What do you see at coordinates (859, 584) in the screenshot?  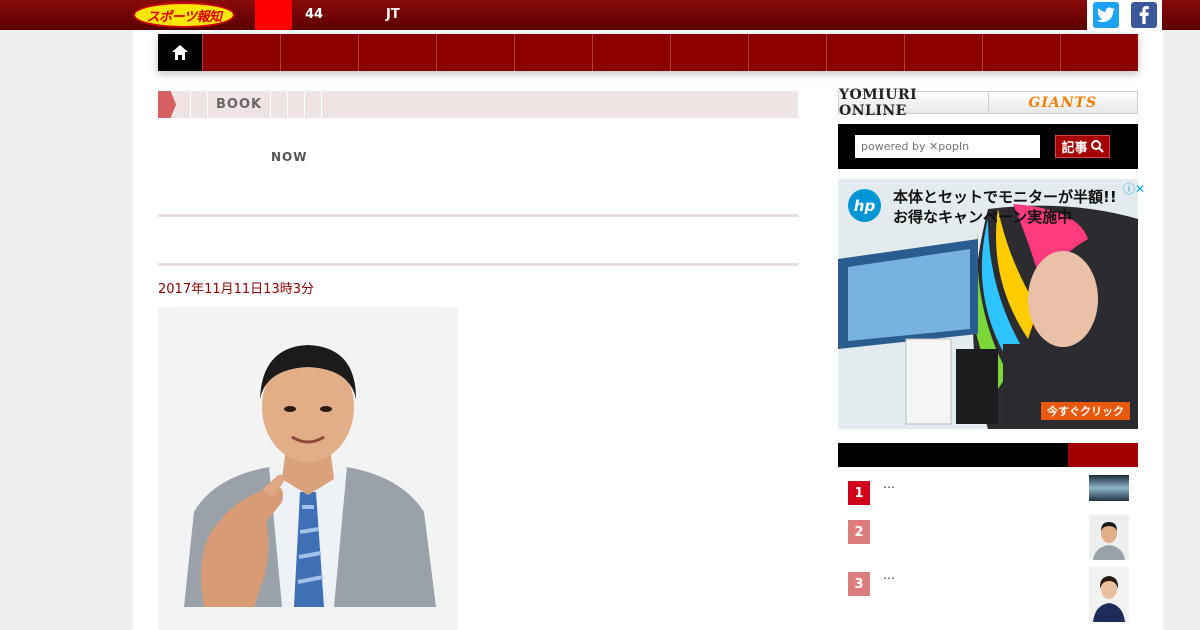 I see `ranking-number-3: 3` at bounding box center [859, 584].